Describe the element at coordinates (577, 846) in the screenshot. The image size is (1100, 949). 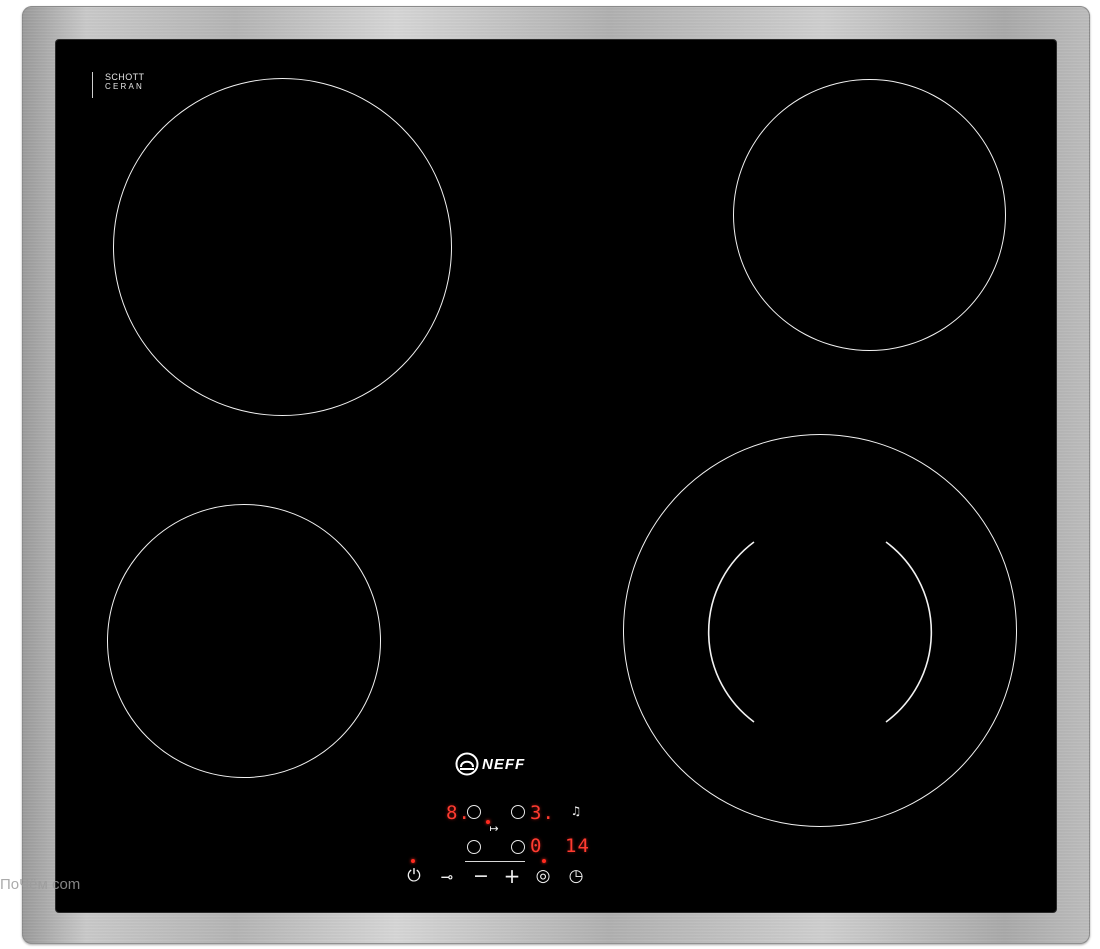
I see `timer-minutes-display: 14` at that location.